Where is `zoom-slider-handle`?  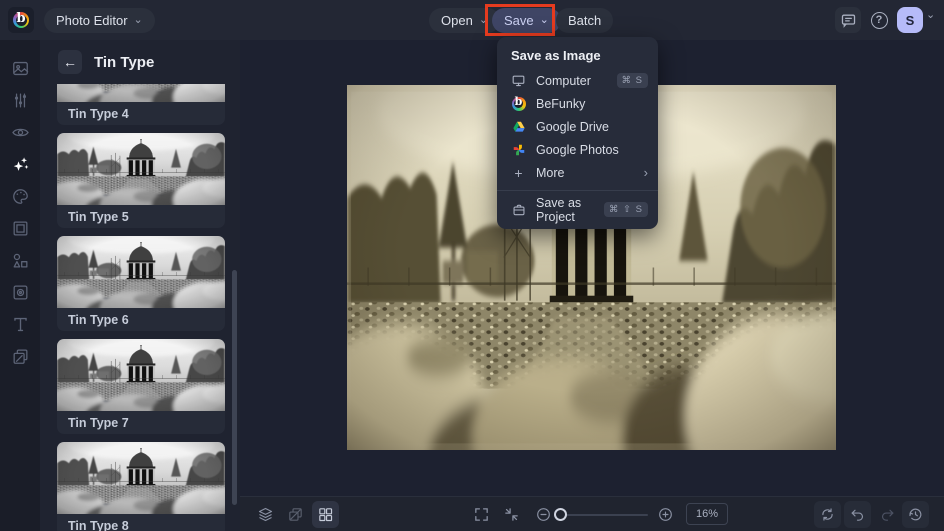 zoom-slider-handle is located at coordinates (560, 514).